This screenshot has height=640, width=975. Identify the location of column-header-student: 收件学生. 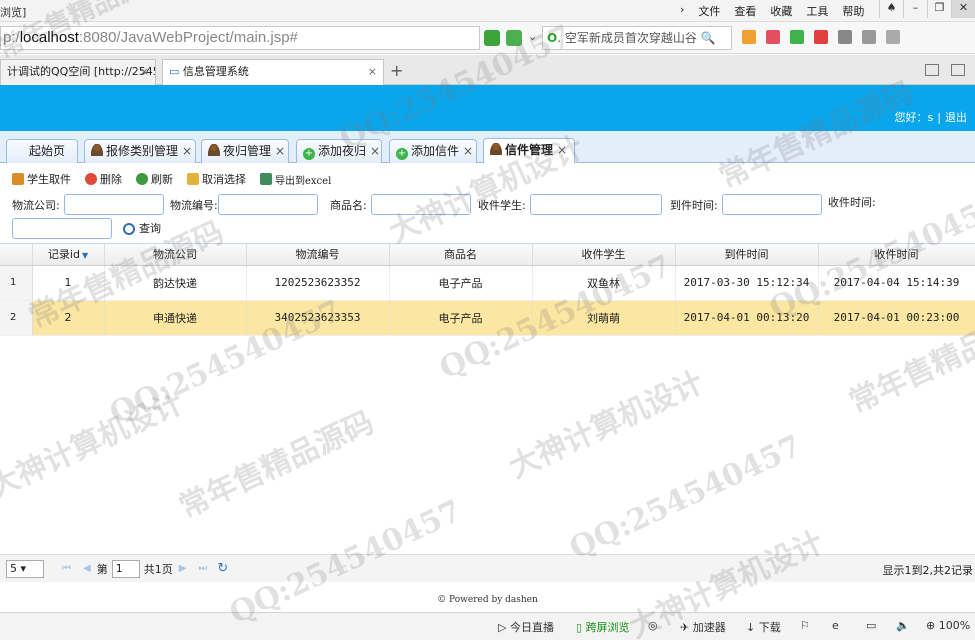
(604, 255).